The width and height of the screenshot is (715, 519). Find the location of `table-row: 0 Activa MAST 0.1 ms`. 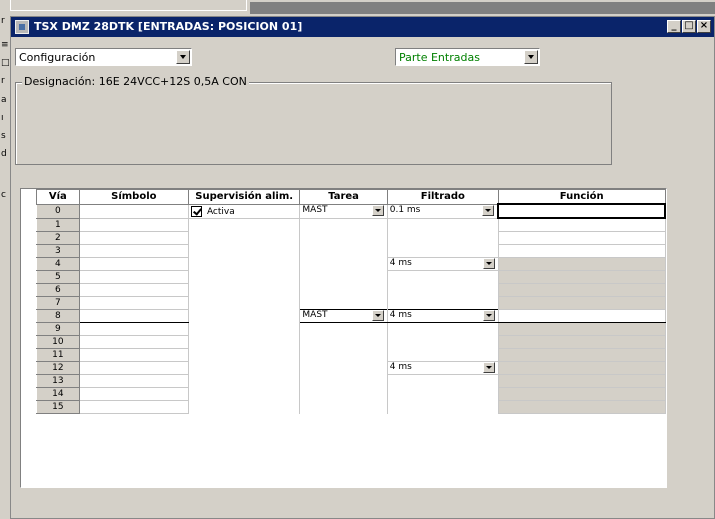

table-row: 0 Activa MAST 0.1 ms is located at coordinates (351, 211).